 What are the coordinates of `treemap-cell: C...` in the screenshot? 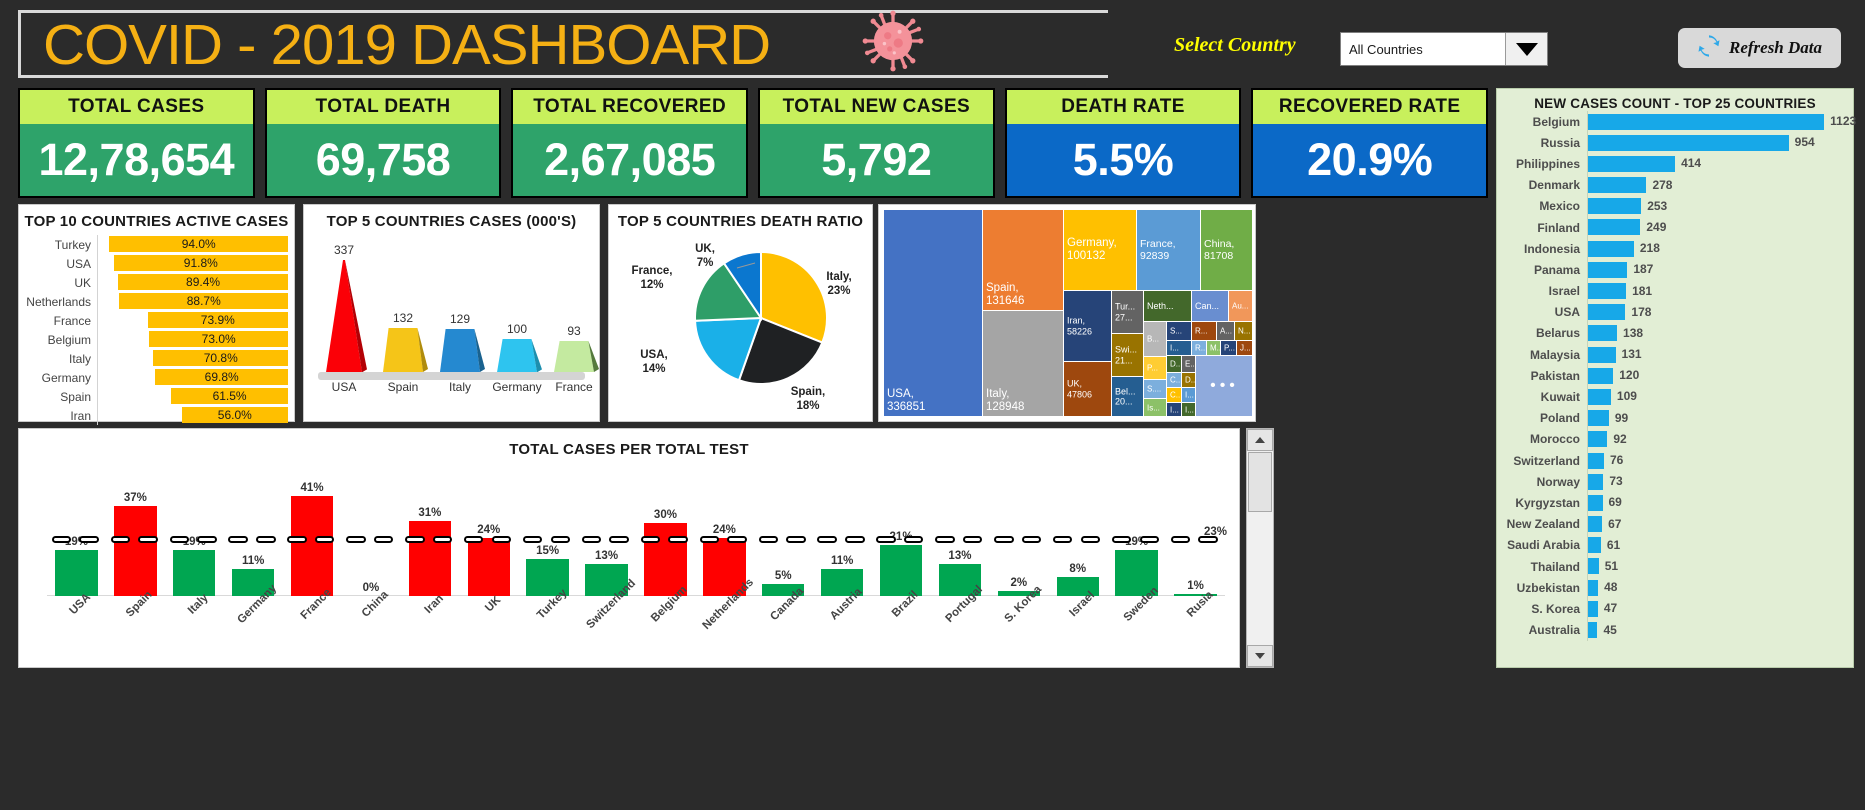 It's located at (1174, 380).